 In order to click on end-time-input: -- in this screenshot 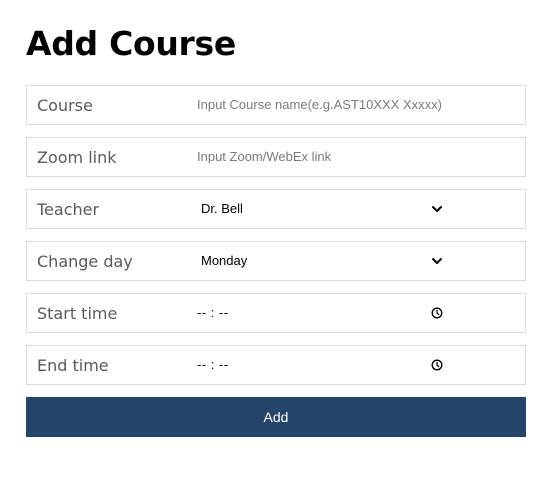, I will do `click(322, 365)`.